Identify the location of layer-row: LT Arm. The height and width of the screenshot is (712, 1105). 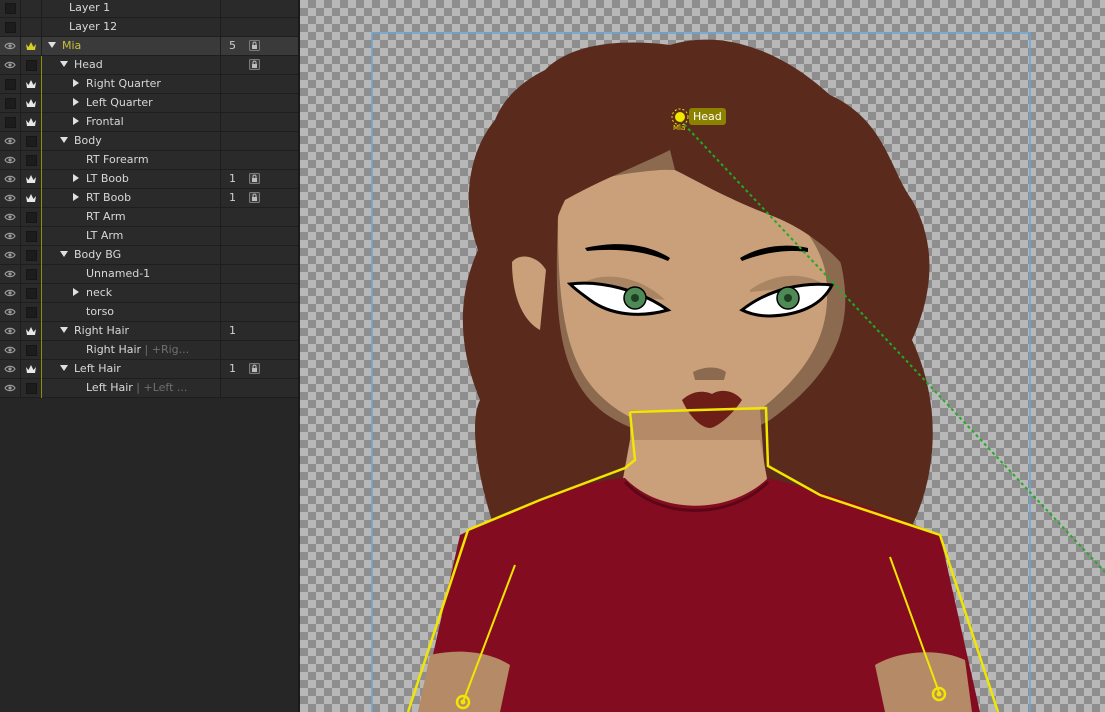
(149, 236).